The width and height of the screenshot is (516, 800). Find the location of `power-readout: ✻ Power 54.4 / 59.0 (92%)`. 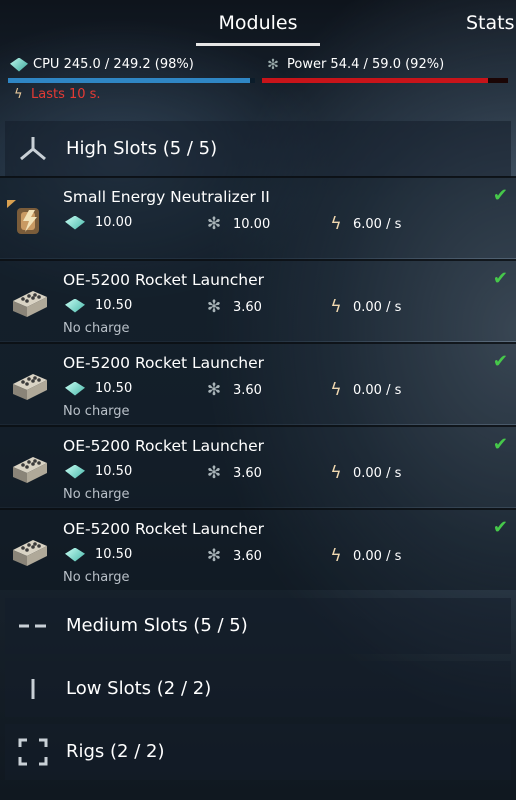

power-readout: ✻ Power 54.4 / 59.0 (92%) is located at coordinates (354, 64).